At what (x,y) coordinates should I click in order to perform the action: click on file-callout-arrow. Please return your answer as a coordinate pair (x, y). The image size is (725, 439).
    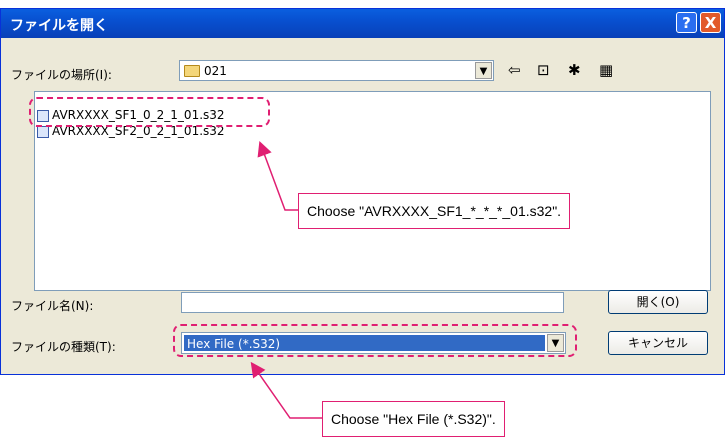
    Looking at the image, I should click on (277, 175).